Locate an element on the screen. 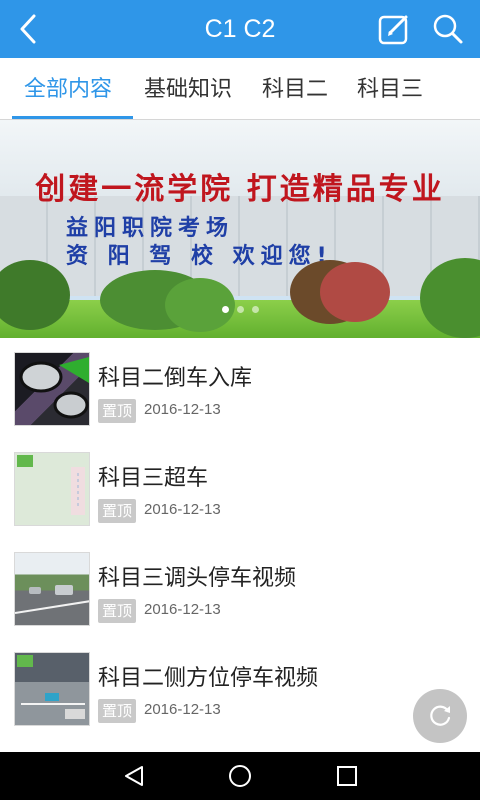 The width and height of the screenshot is (480, 800). search-button is located at coordinates (448, 29).